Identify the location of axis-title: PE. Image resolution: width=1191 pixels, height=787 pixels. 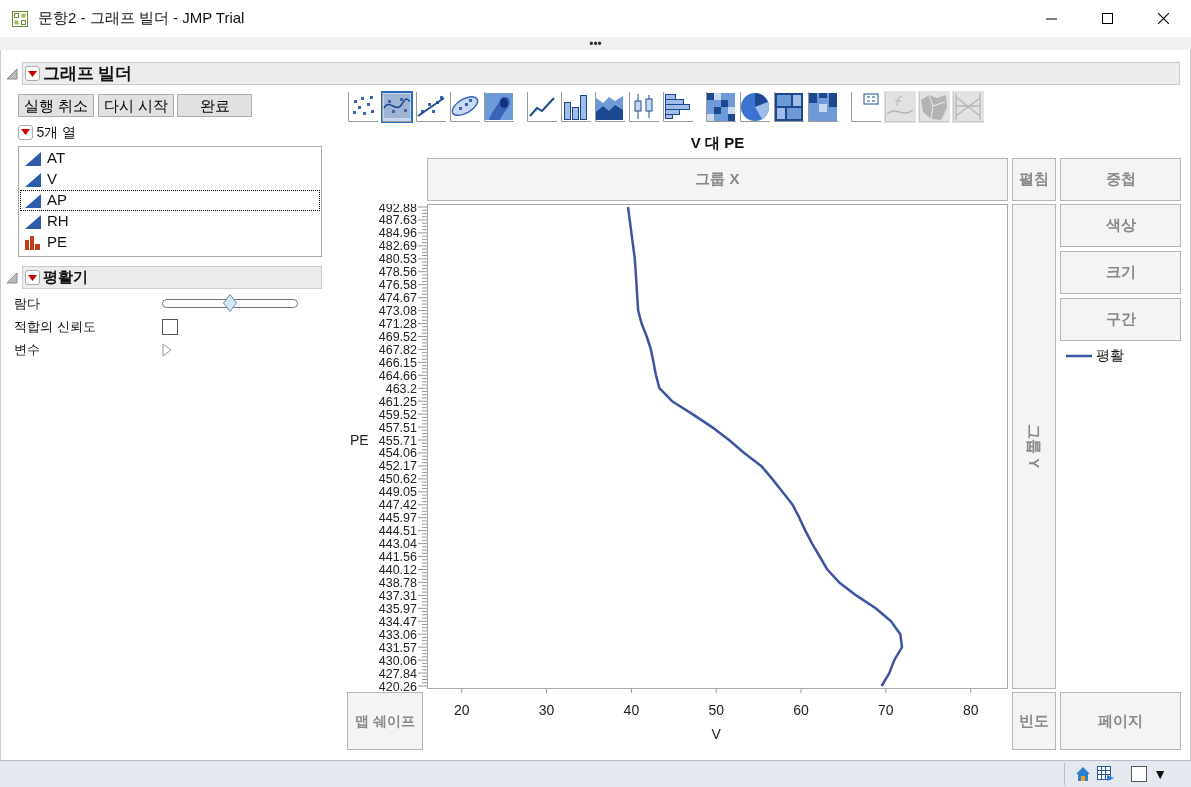
(359, 440).